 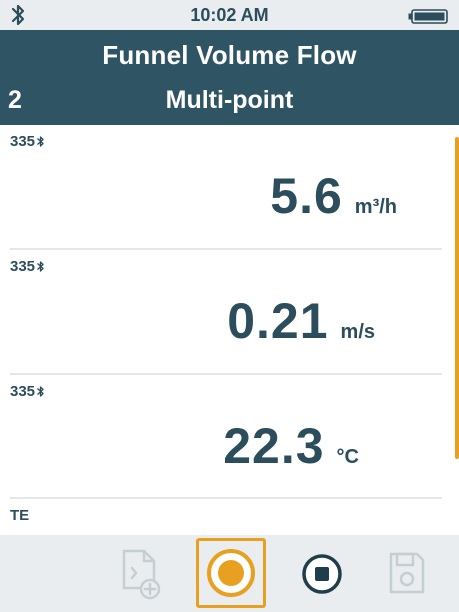 What do you see at coordinates (226, 498) in the screenshot?
I see `divider` at bounding box center [226, 498].